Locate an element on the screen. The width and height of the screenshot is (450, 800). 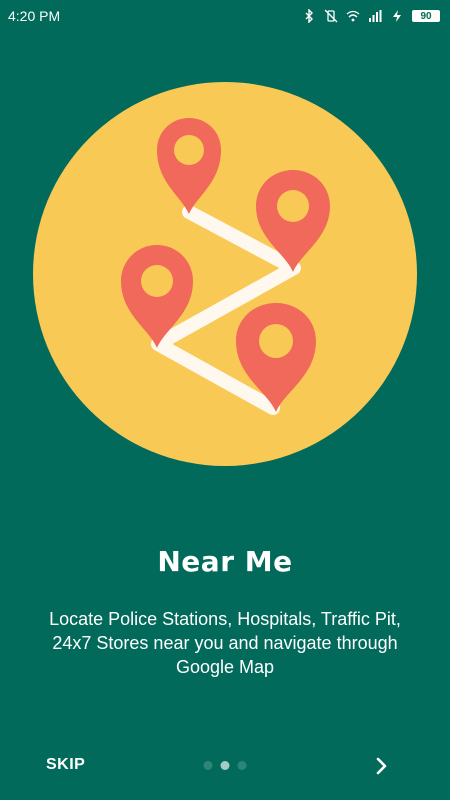
vibrate-off-icon is located at coordinates (331, 16).